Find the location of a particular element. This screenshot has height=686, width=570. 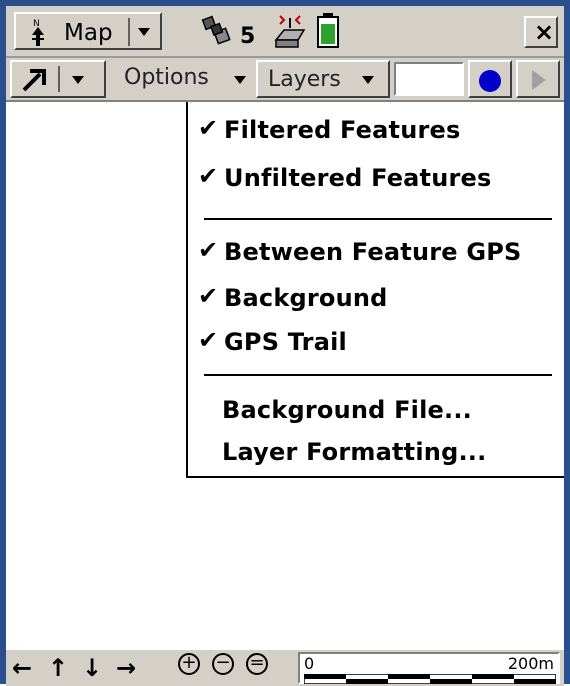

view-selector: N Map is located at coordinates (88, 31).